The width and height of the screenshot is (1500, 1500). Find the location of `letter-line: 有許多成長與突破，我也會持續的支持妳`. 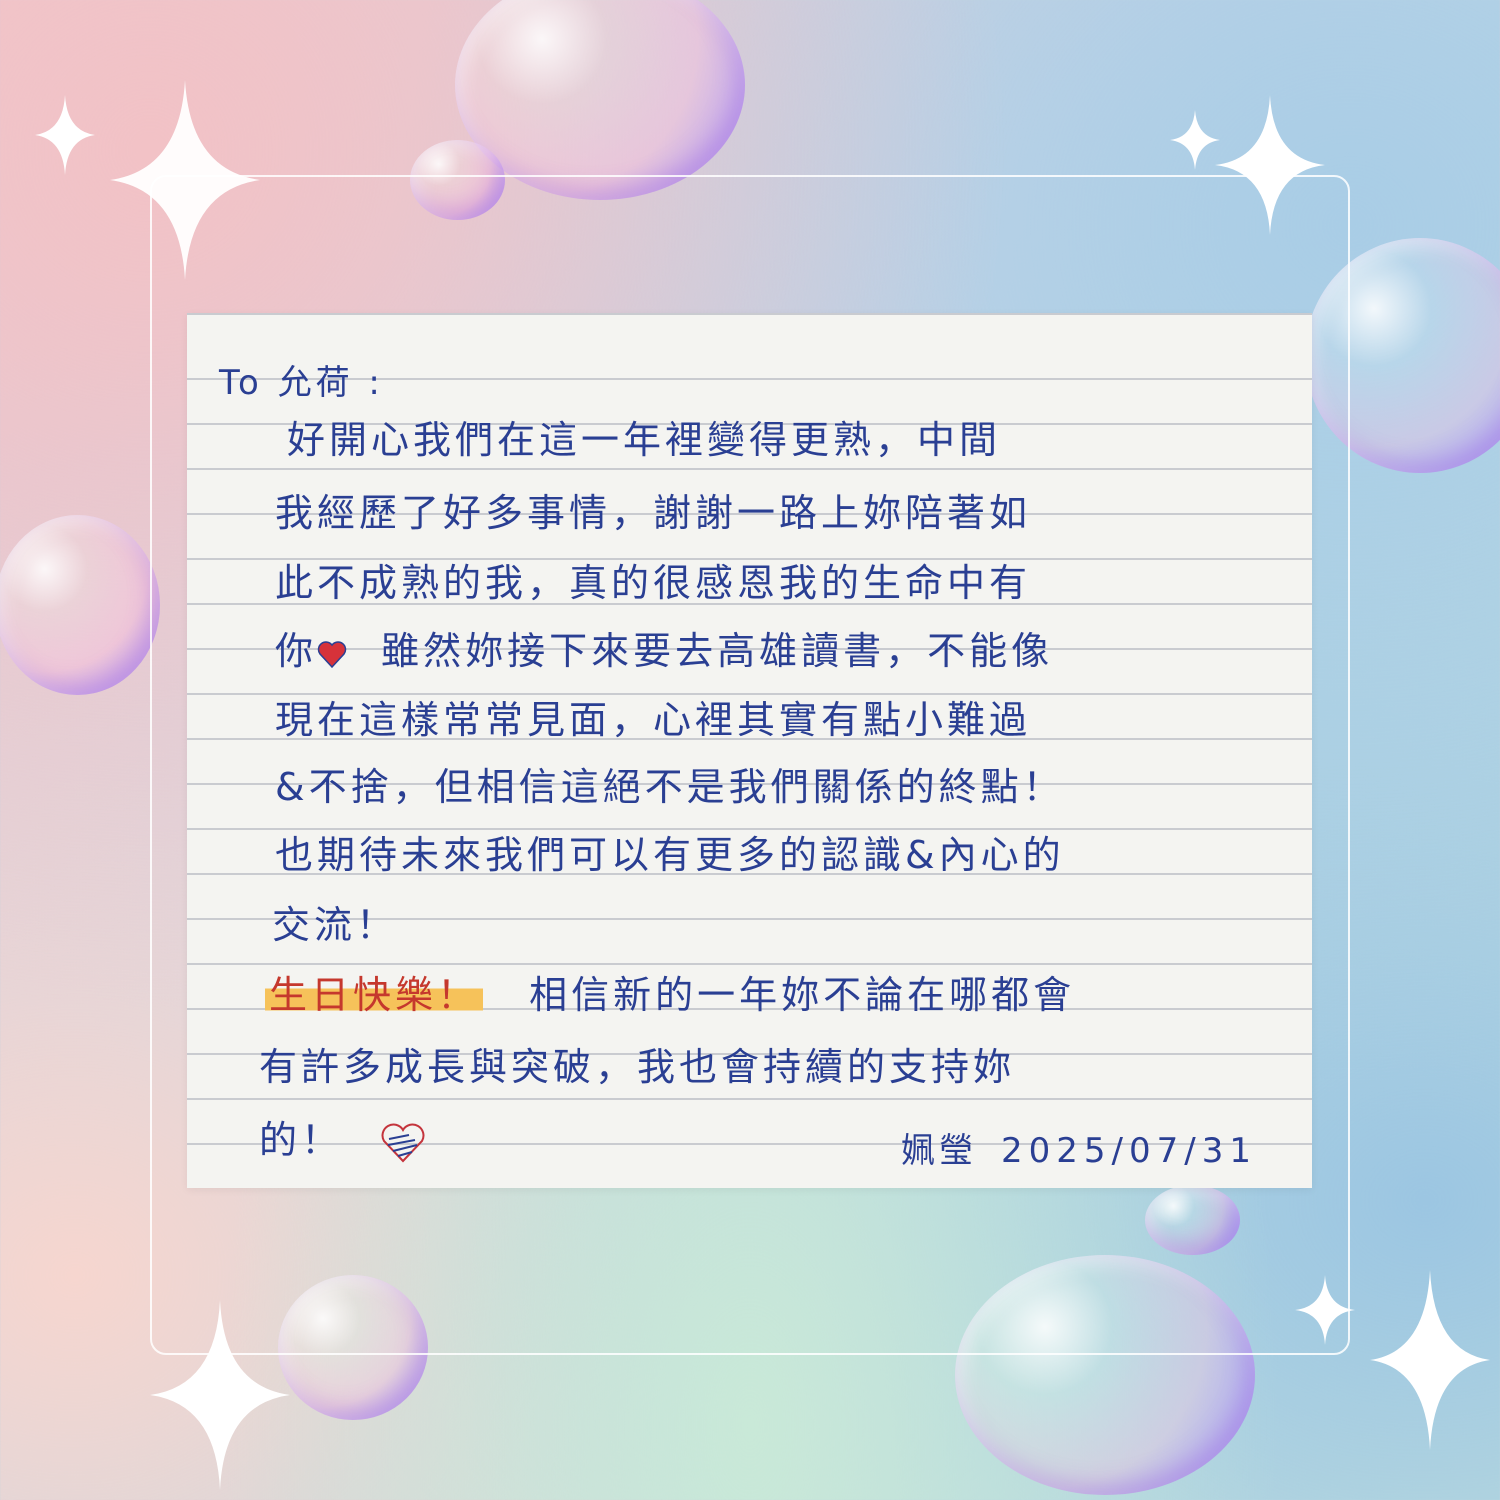

letter-line: 有許多成長與突破，我也會持續的支持妳 is located at coordinates (637, 1067).